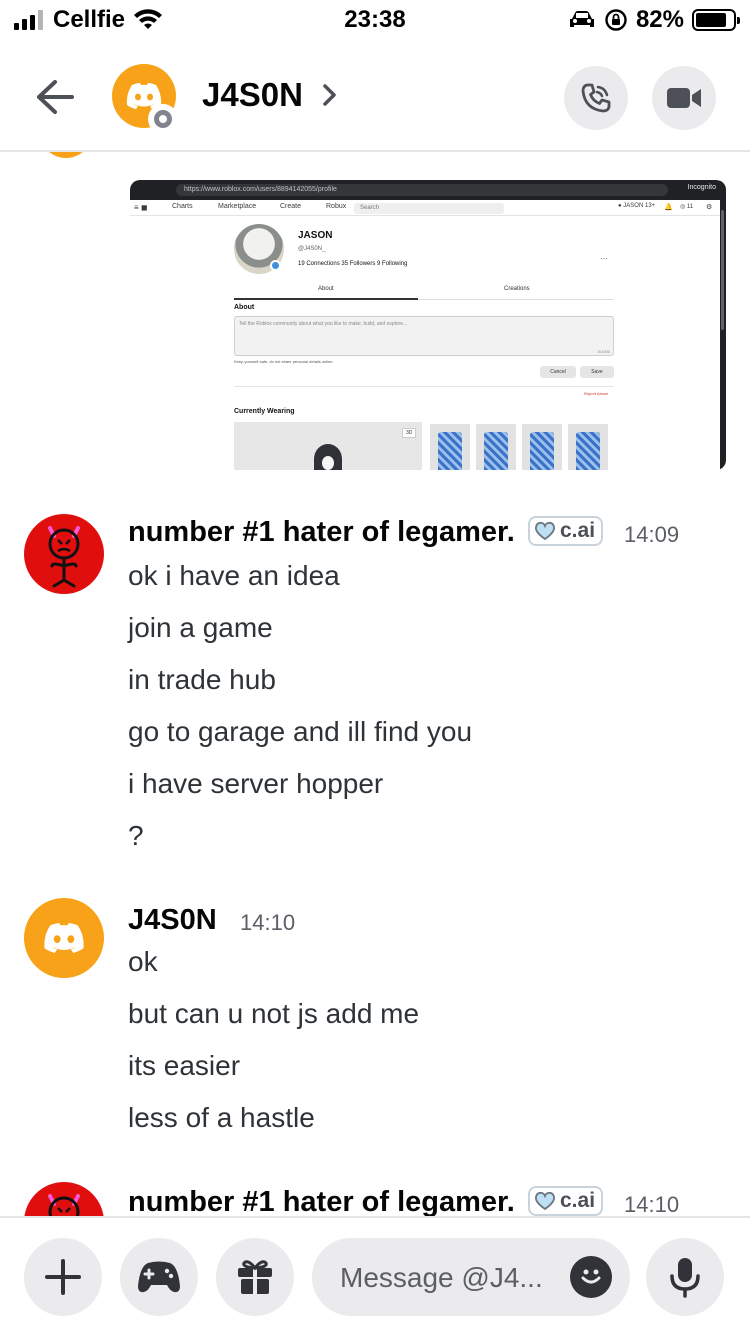 Image resolution: width=750 pixels, height=1334 pixels. I want to click on tab-divider, so click(516, 299).